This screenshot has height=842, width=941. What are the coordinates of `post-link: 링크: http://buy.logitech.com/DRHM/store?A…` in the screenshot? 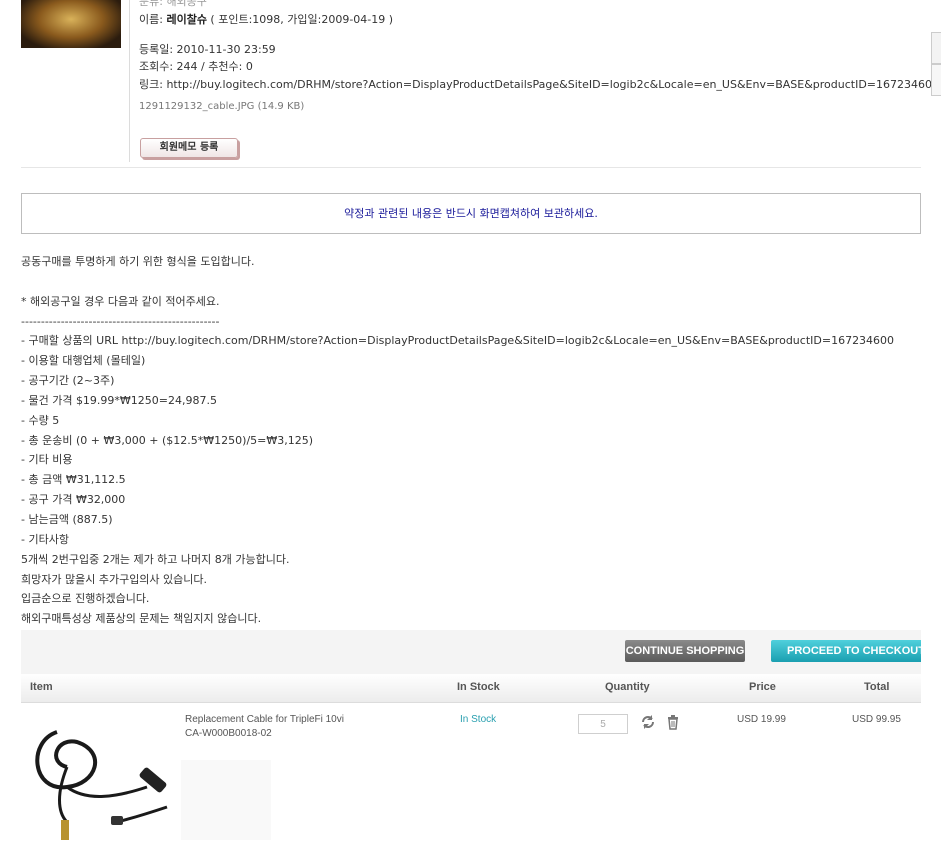 It's located at (535, 84).